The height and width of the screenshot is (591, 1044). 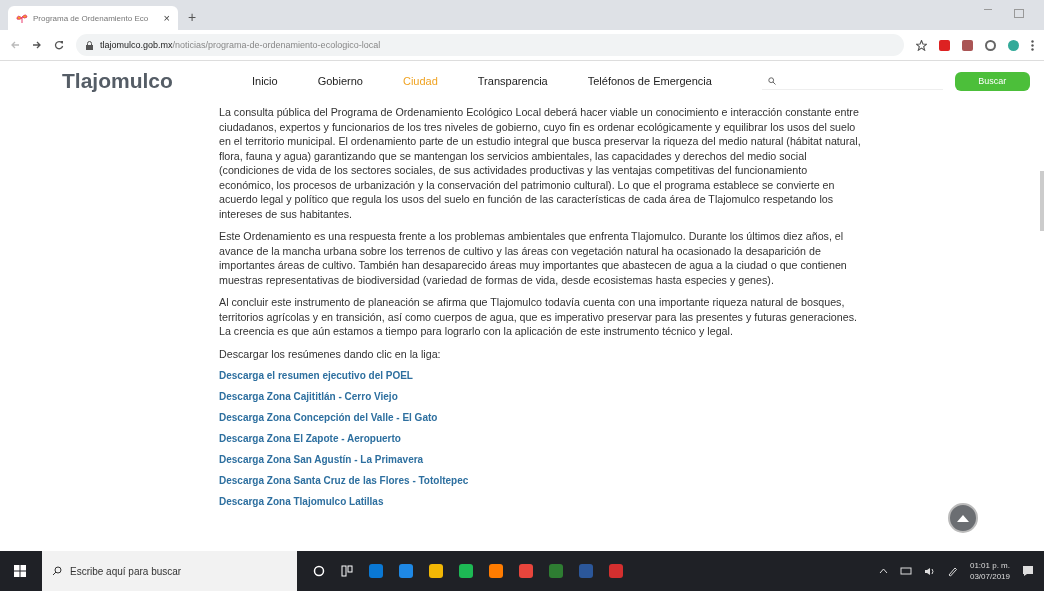 I want to click on reload-icon, so click(x=59, y=45).